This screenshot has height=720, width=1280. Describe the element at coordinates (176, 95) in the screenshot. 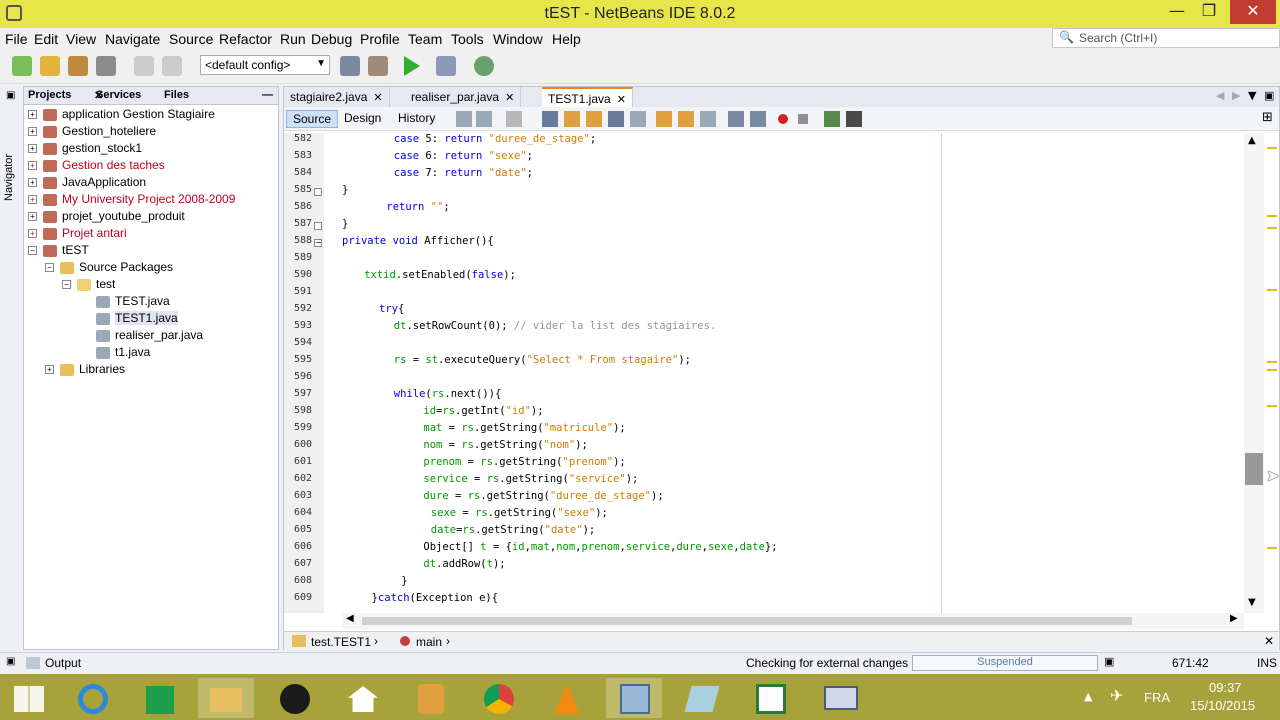

I see `tab-files: Files` at that location.